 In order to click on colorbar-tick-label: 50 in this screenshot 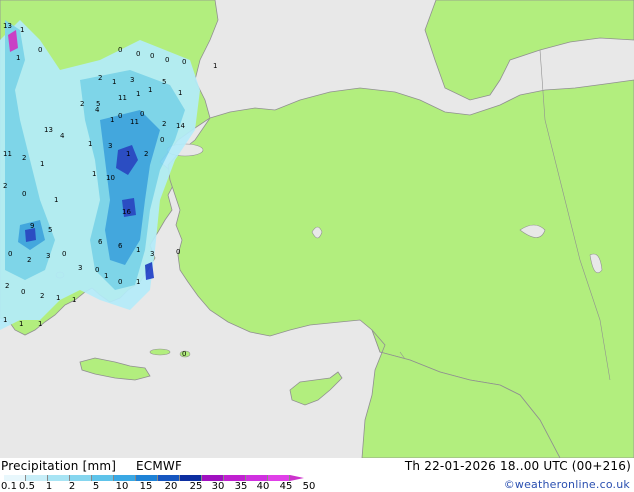, I will do `click(309, 486)`.